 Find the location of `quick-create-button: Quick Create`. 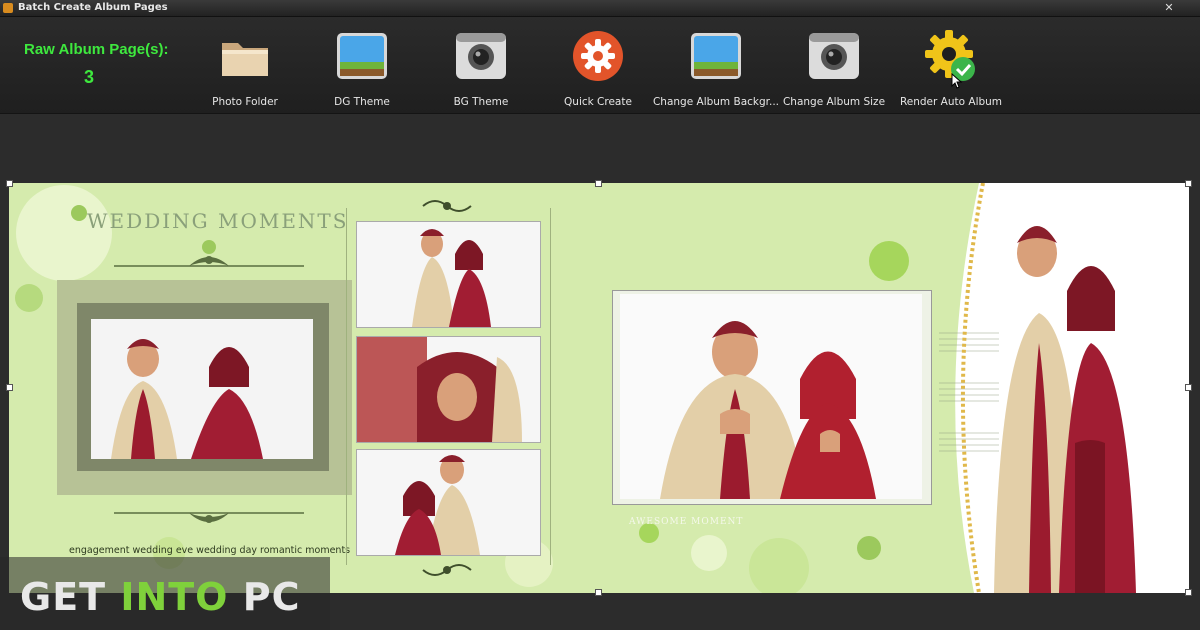

quick-create-button: Quick Create is located at coordinates (598, 70).